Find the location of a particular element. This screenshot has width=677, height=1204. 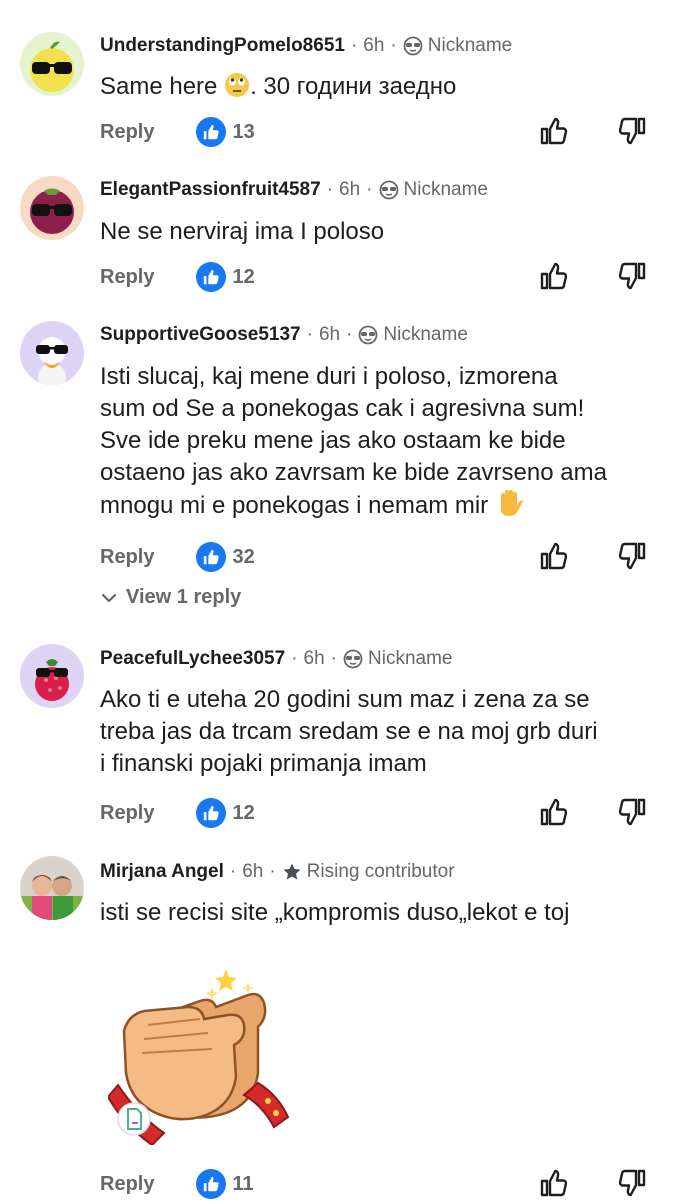

like-count: 13 is located at coordinates (243, 131).